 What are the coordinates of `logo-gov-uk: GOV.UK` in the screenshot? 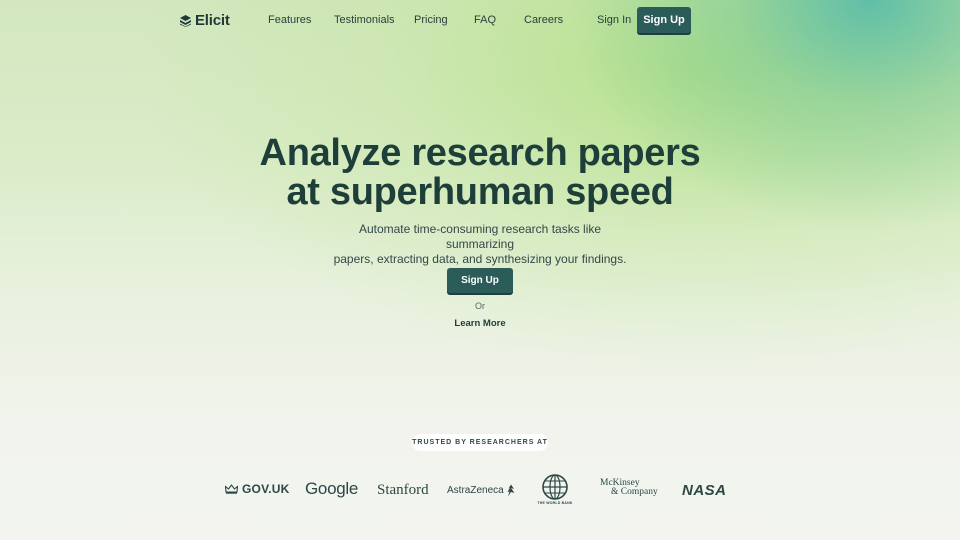 It's located at (257, 489).